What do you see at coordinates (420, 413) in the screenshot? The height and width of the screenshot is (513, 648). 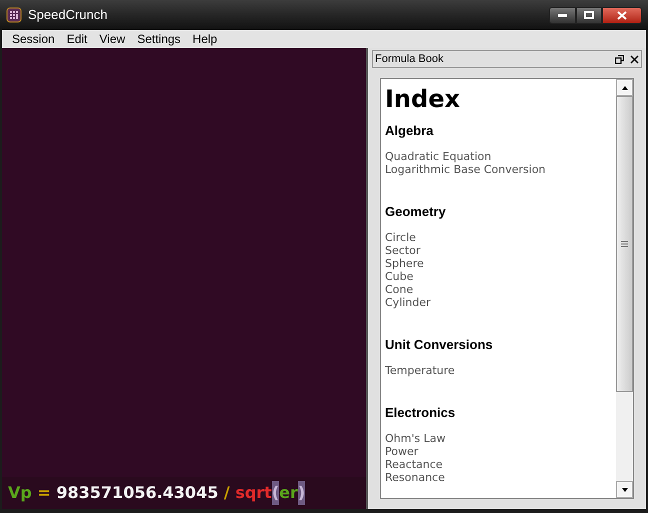 I see `section-heading: Electronics` at bounding box center [420, 413].